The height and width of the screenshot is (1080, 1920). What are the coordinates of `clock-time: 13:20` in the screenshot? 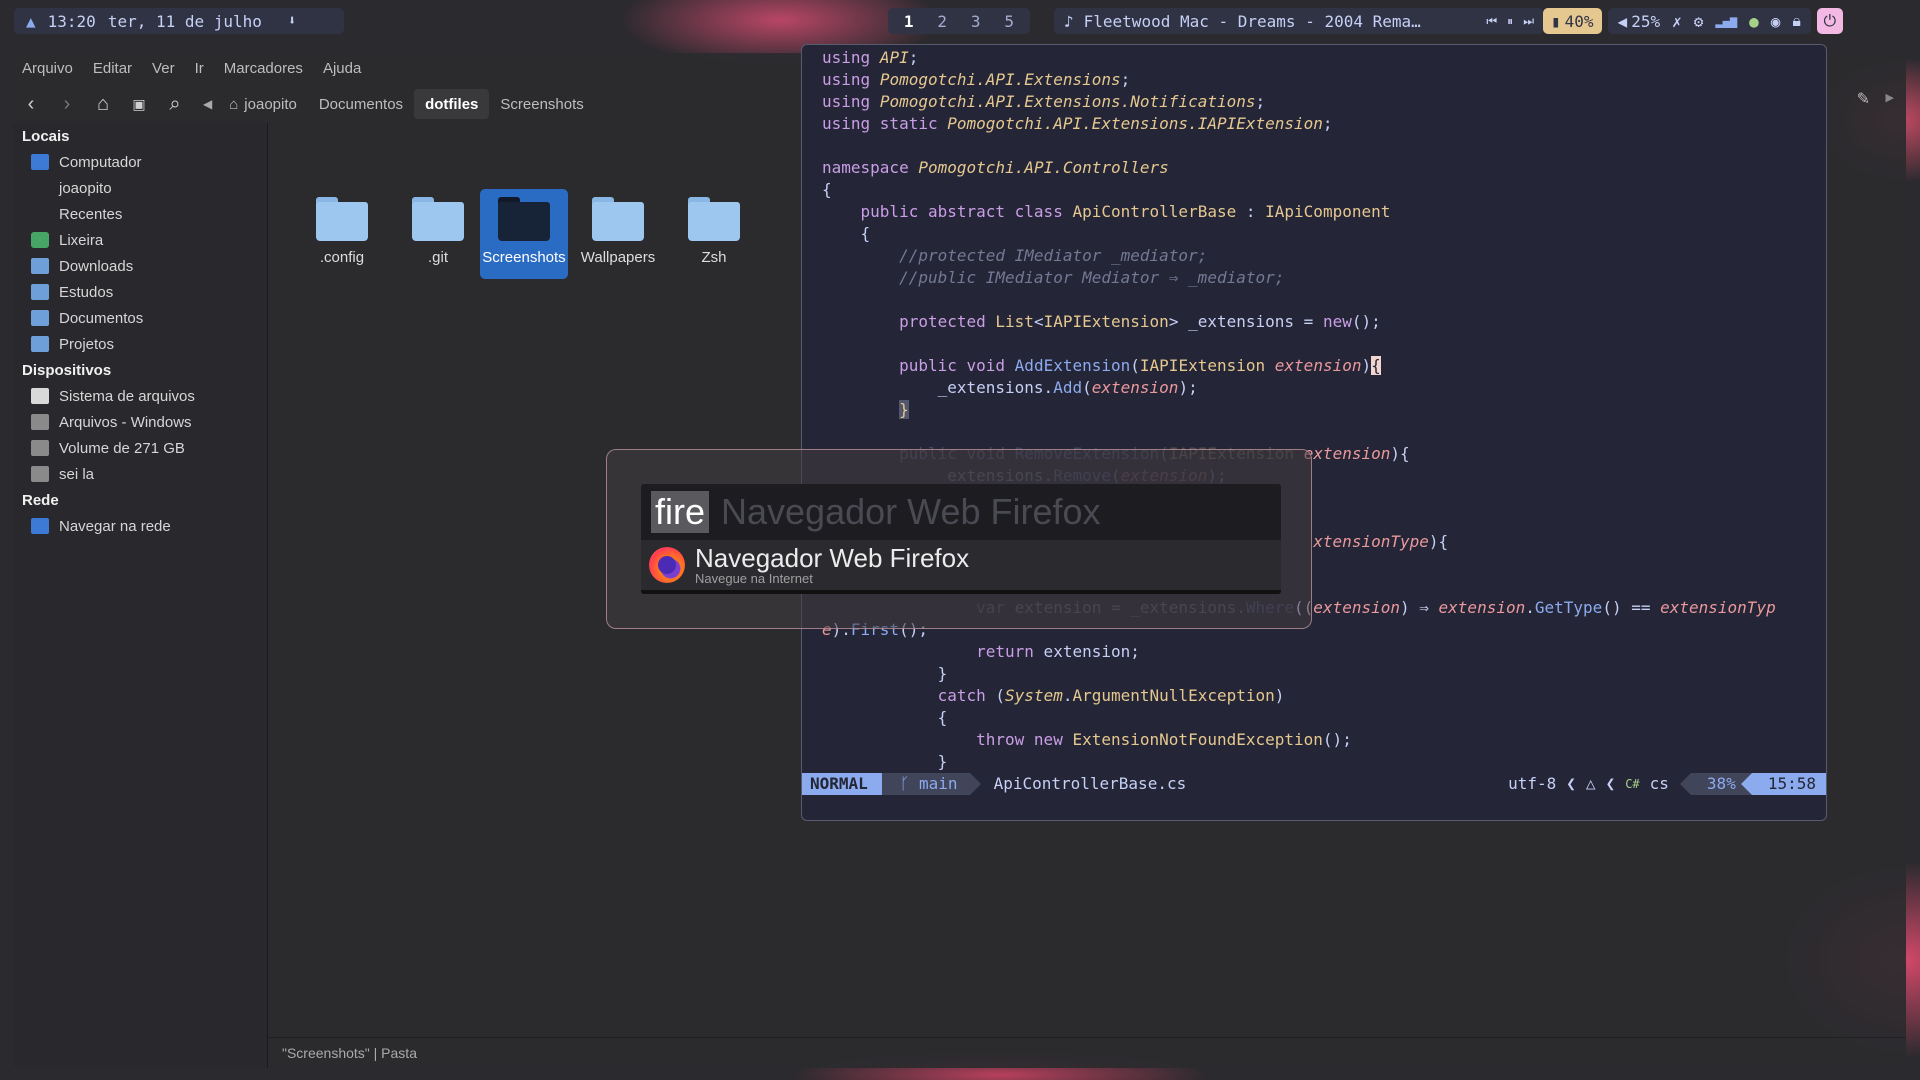 It's located at (71, 21).